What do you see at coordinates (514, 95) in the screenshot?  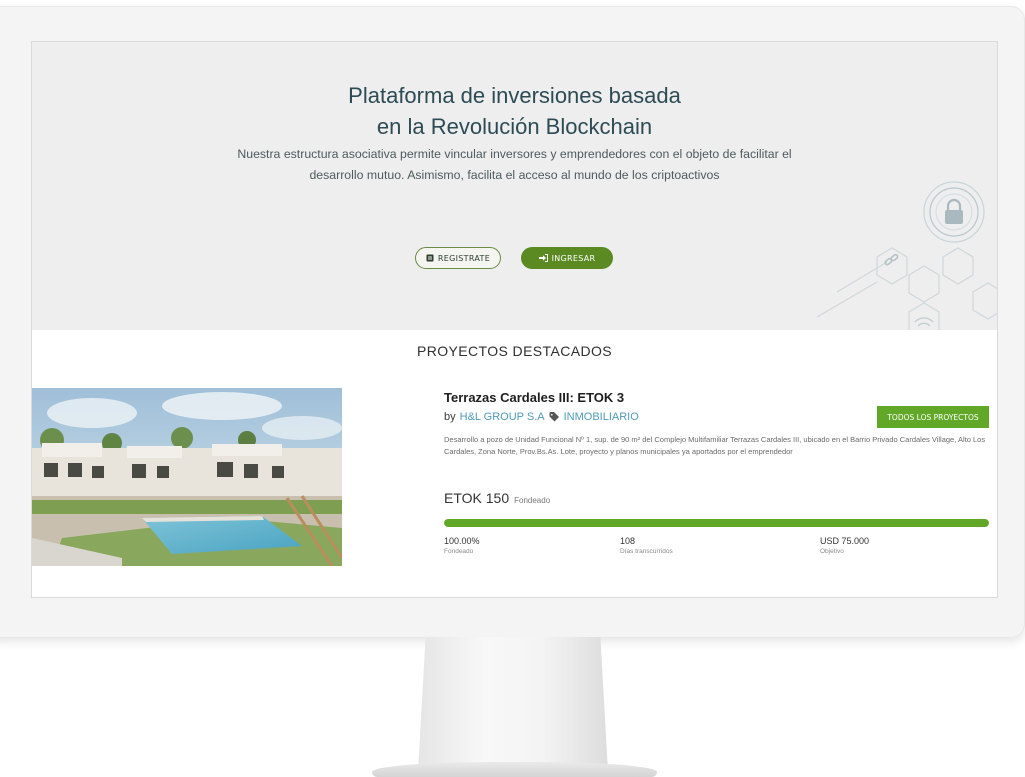 I see `hero-title-line-1: Plataforma de inversiones basada` at bounding box center [514, 95].